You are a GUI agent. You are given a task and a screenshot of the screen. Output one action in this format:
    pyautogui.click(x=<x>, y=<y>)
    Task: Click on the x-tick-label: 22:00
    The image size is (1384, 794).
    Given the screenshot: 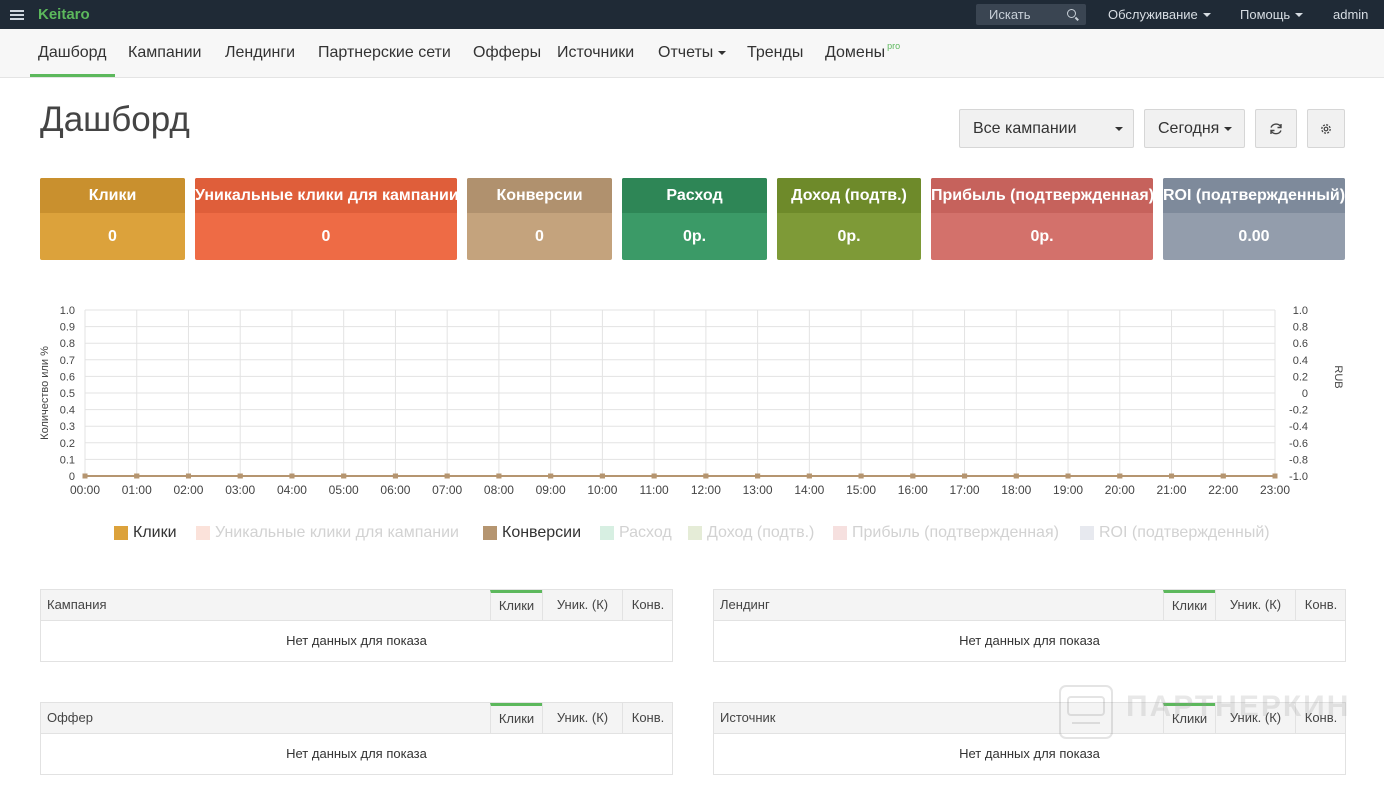 What is the action you would take?
    pyautogui.click(x=1223, y=490)
    